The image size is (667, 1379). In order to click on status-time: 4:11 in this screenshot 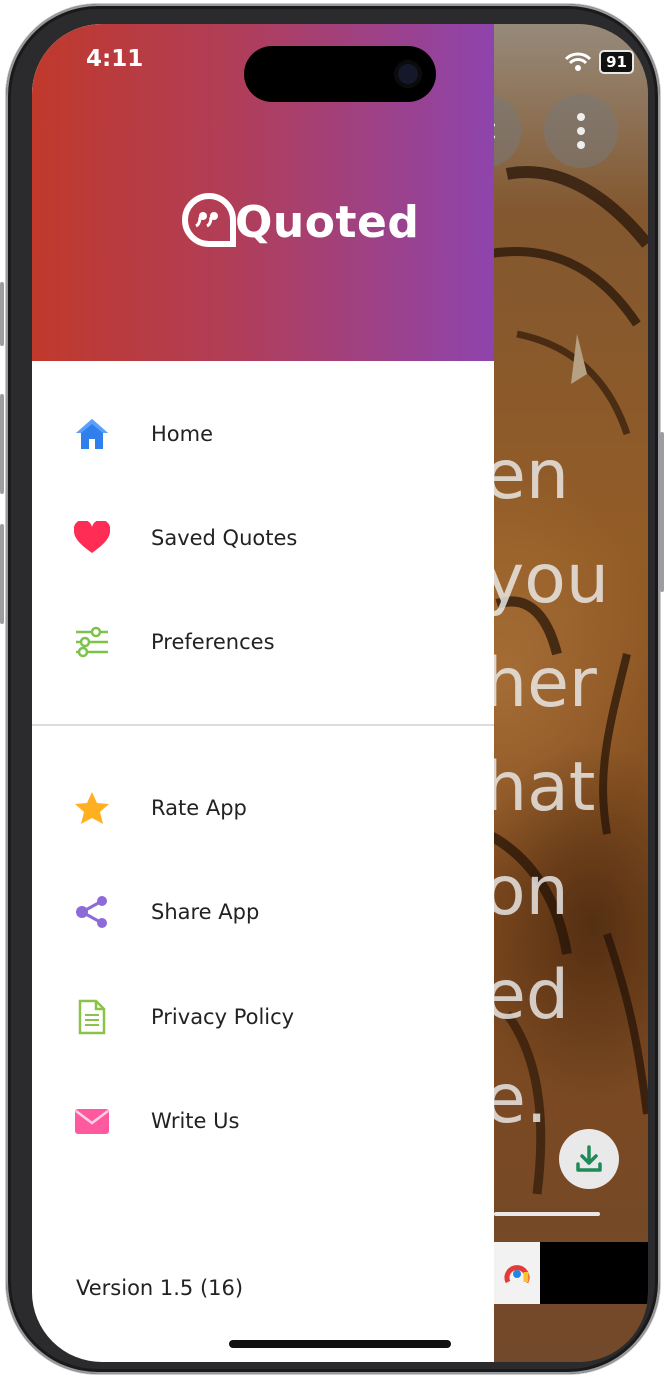, I will do `click(115, 59)`.